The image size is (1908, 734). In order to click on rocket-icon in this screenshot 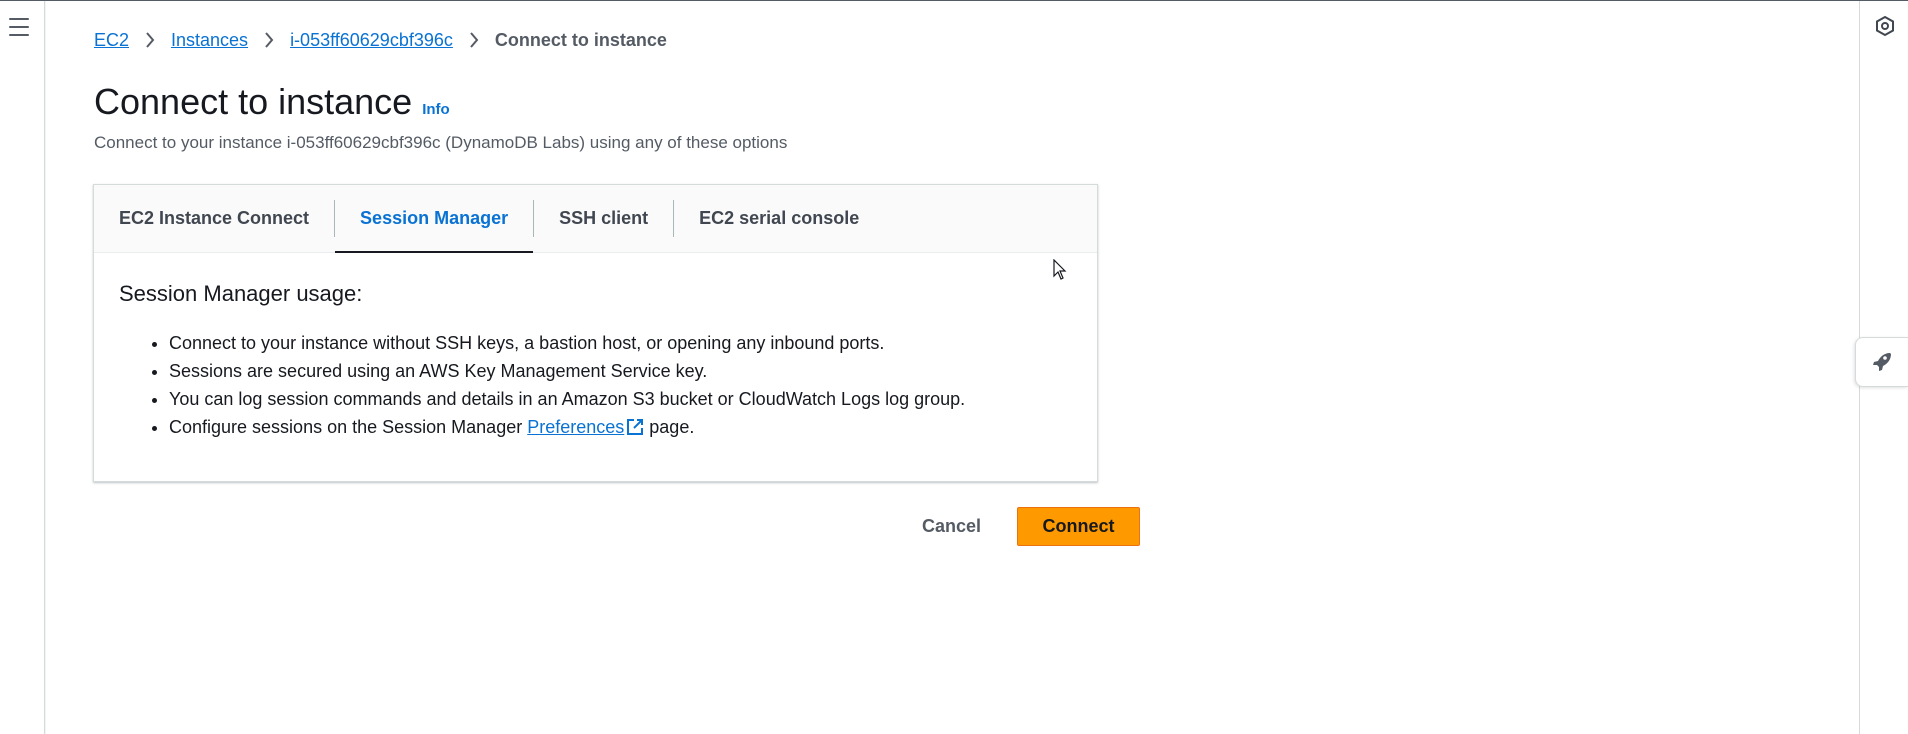, I will do `click(1881, 362)`.